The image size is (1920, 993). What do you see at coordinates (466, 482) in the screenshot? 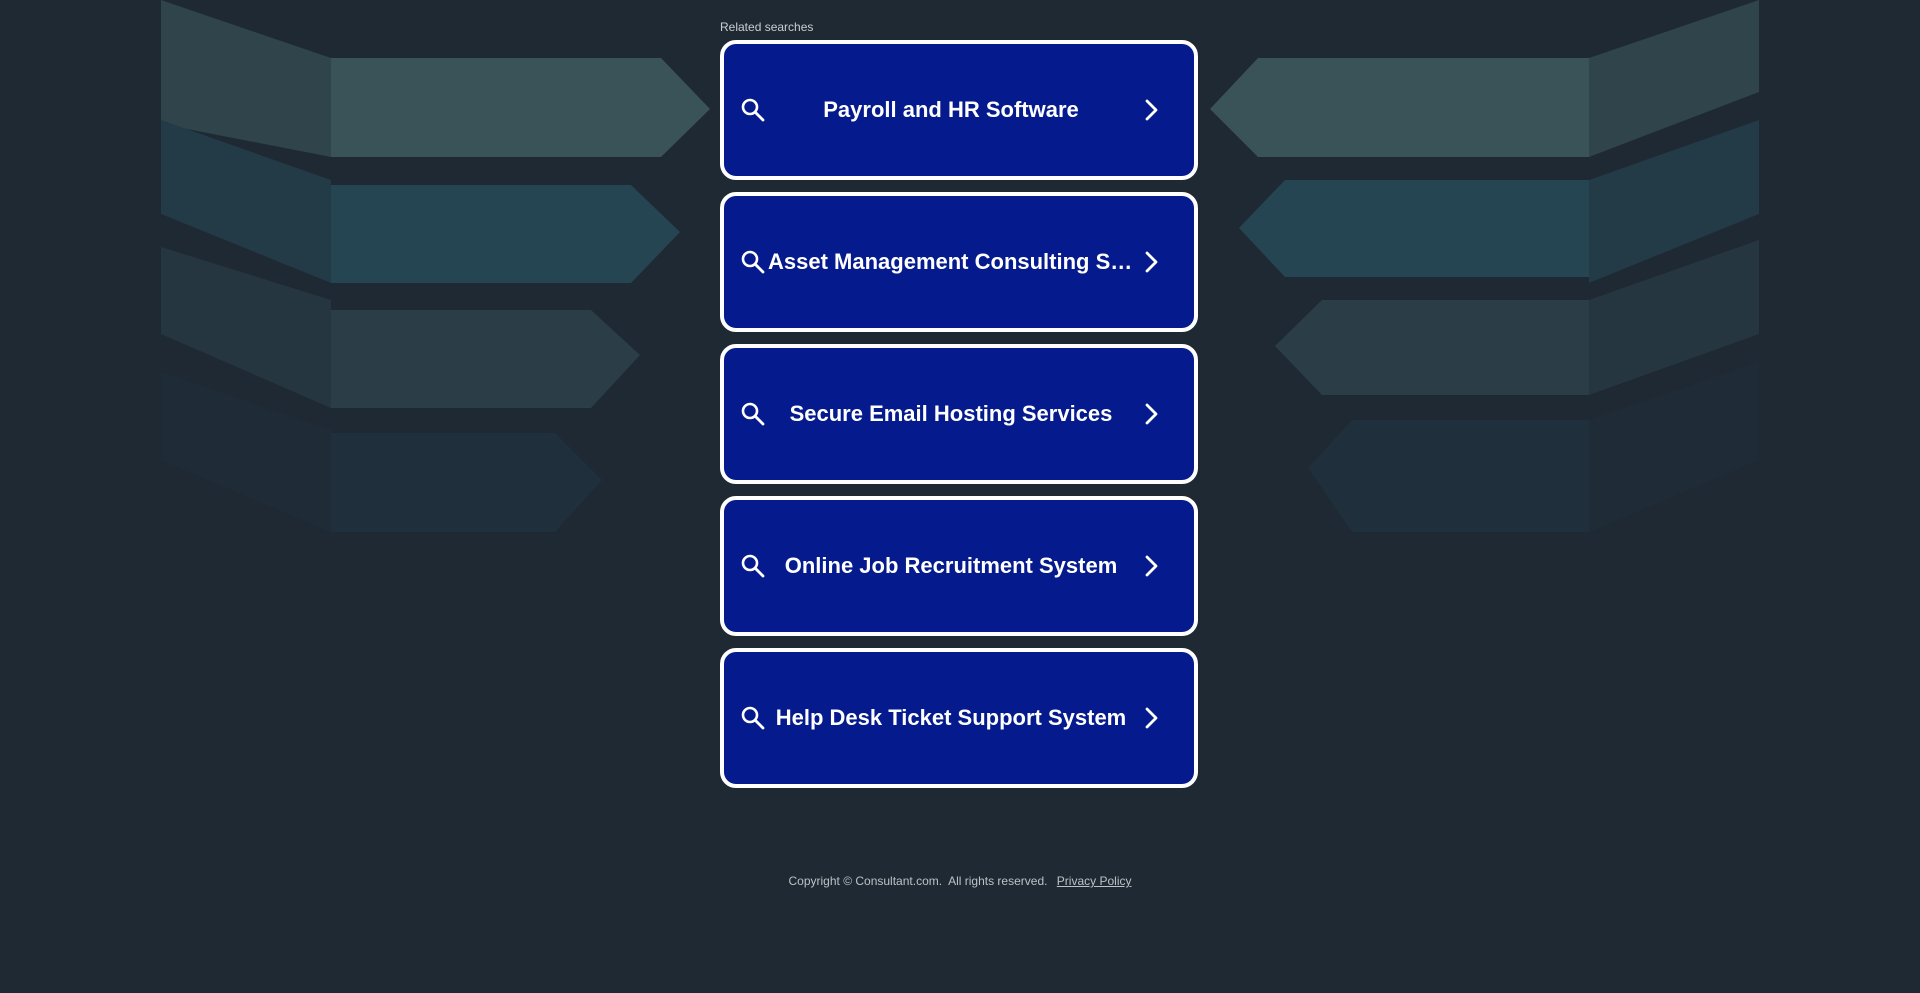
I see `left-band-4-front` at bounding box center [466, 482].